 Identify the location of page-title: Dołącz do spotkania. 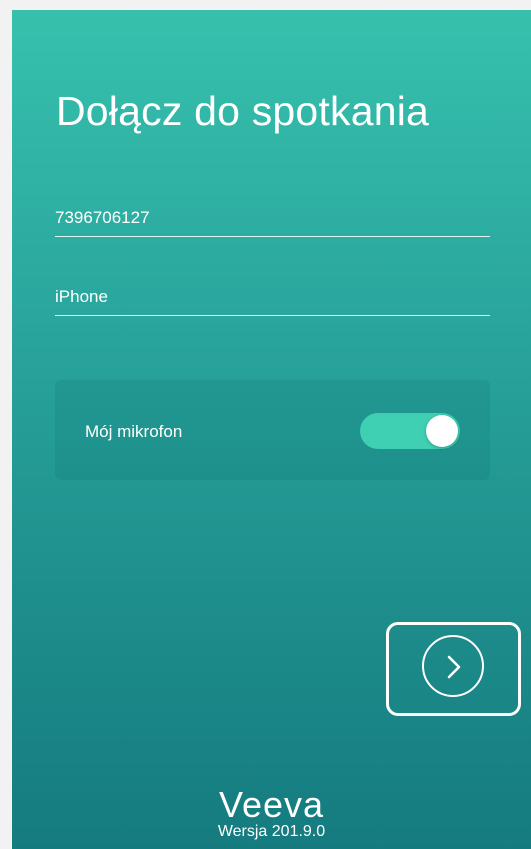
(243, 111).